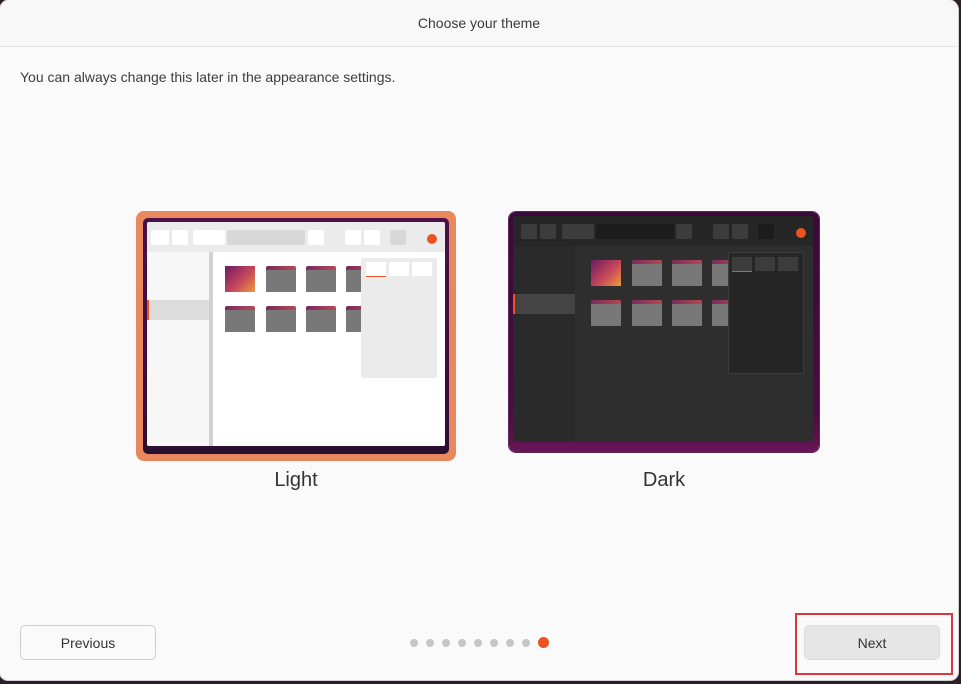  What do you see at coordinates (696, 344) in the screenshot?
I see `dark-preview-content` at bounding box center [696, 344].